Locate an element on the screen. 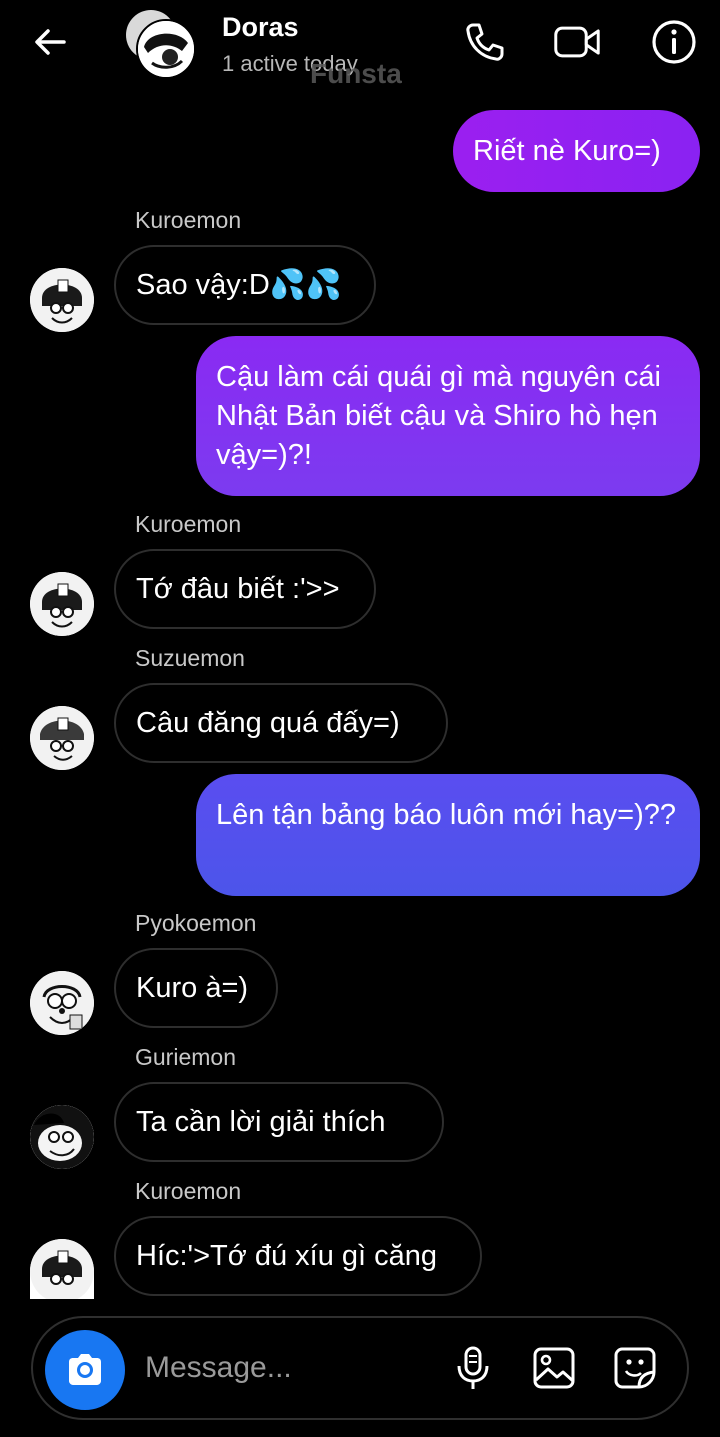 Image resolution: width=720 pixels, height=1437 pixels. camera-button is located at coordinates (85, 1370).